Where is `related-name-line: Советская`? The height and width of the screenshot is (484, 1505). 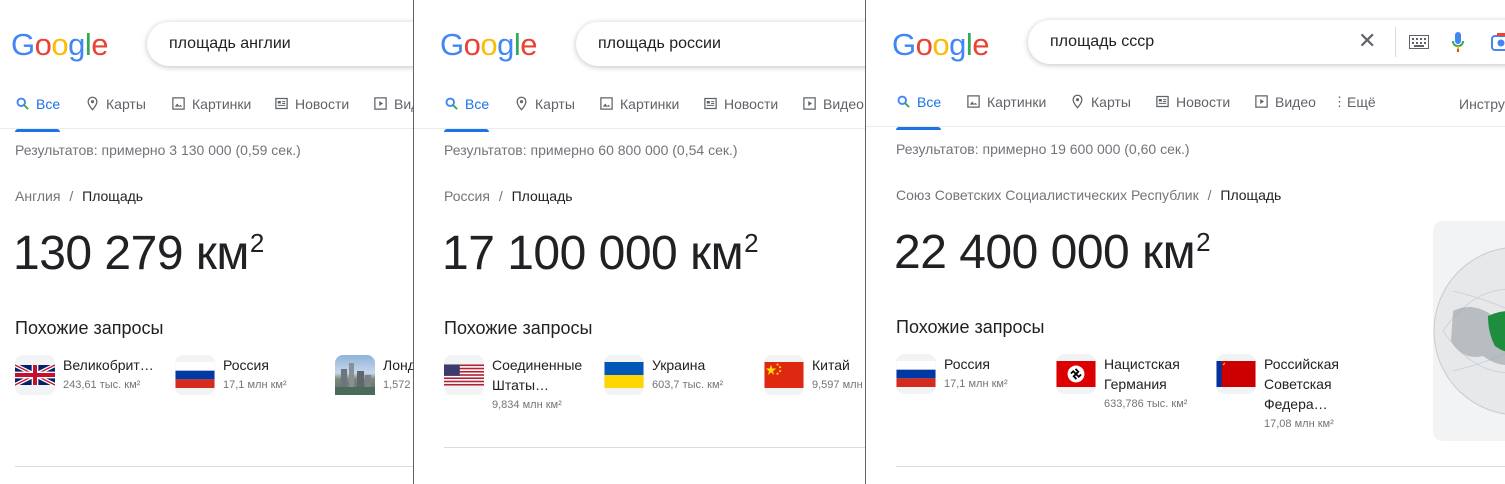 related-name-line: Советская is located at coordinates (1298, 384).